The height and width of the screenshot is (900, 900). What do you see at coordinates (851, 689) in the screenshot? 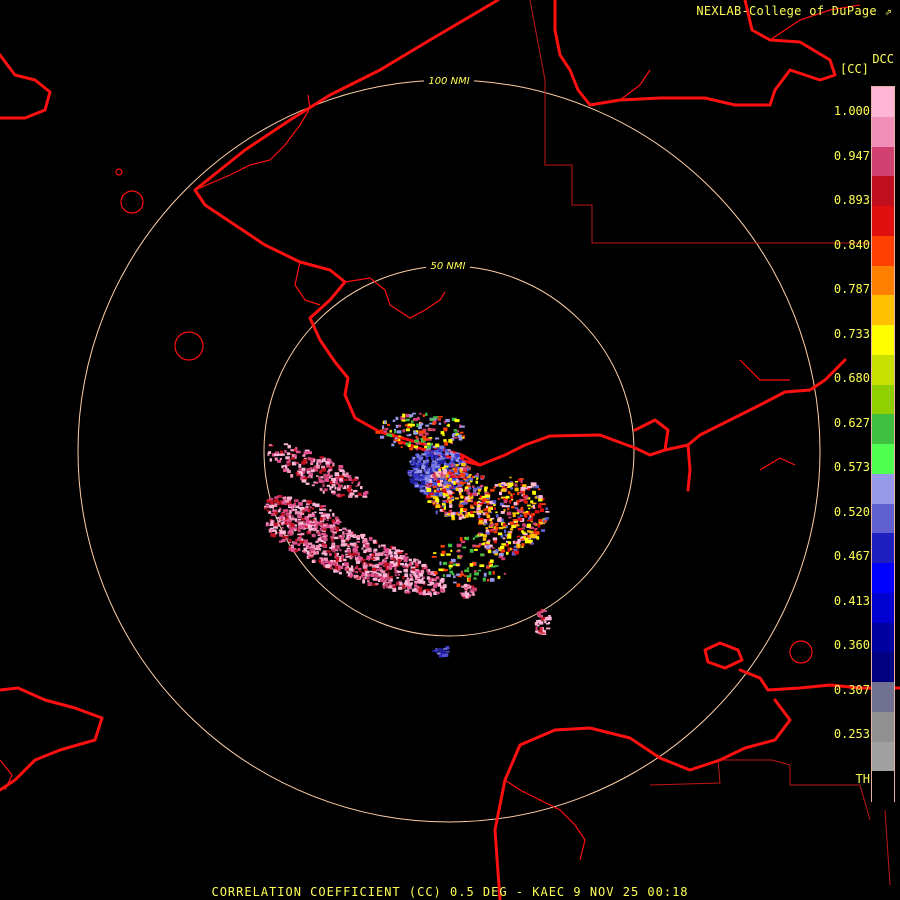
I see `color-scale-tick: 0.307` at bounding box center [851, 689].